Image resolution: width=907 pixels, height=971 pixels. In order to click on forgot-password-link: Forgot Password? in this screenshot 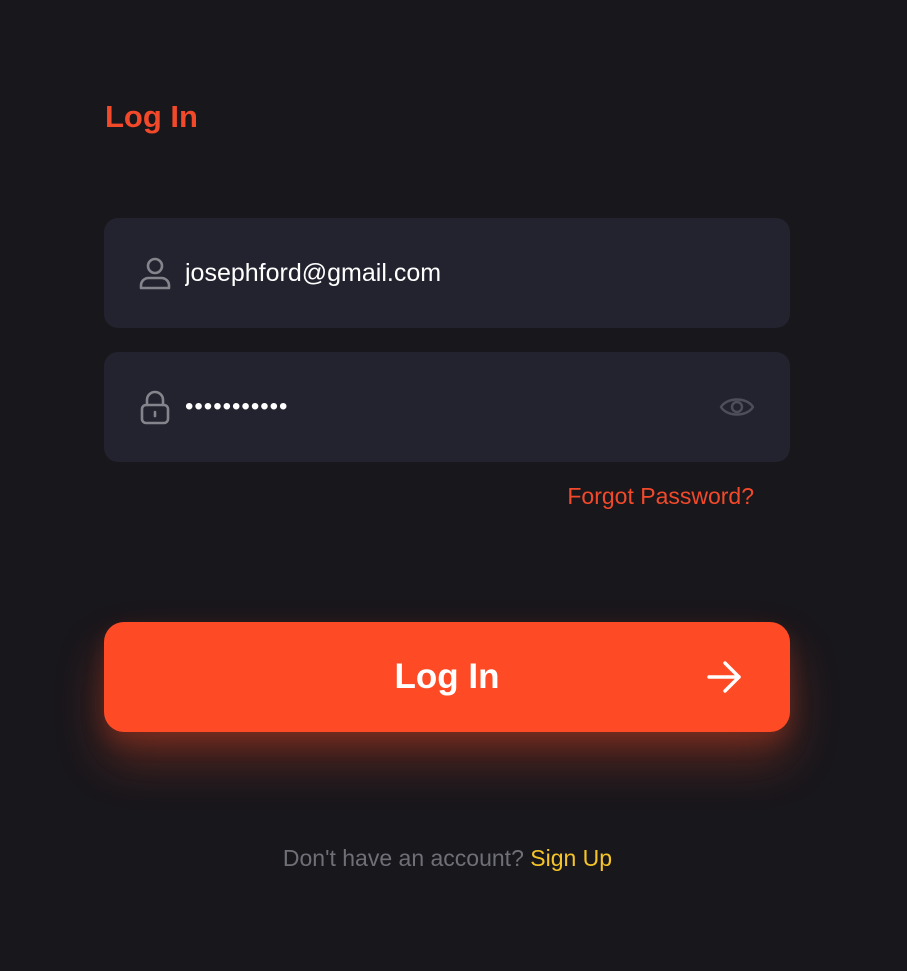, I will do `click(660, 496)`.